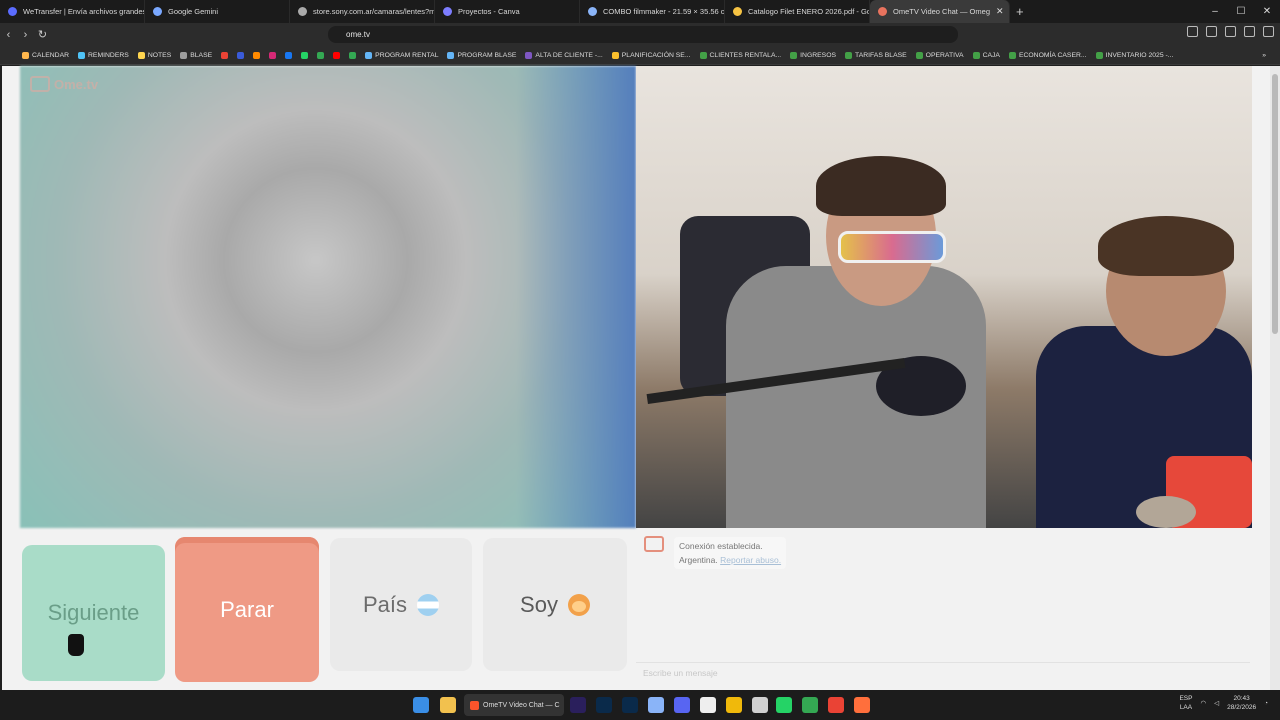 The width and height of the screenshot is (1280, 720). I want to click on scrollbar-thumb, so click(1275, 204).